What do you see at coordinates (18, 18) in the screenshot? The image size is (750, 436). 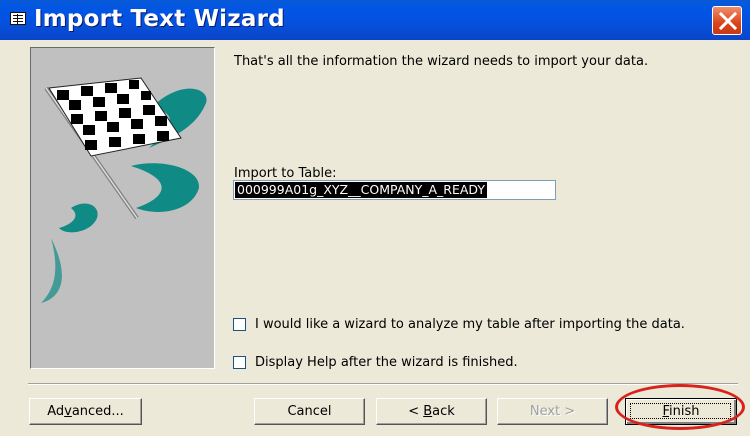 I see `table-icon` at bounding box center [18, 18].